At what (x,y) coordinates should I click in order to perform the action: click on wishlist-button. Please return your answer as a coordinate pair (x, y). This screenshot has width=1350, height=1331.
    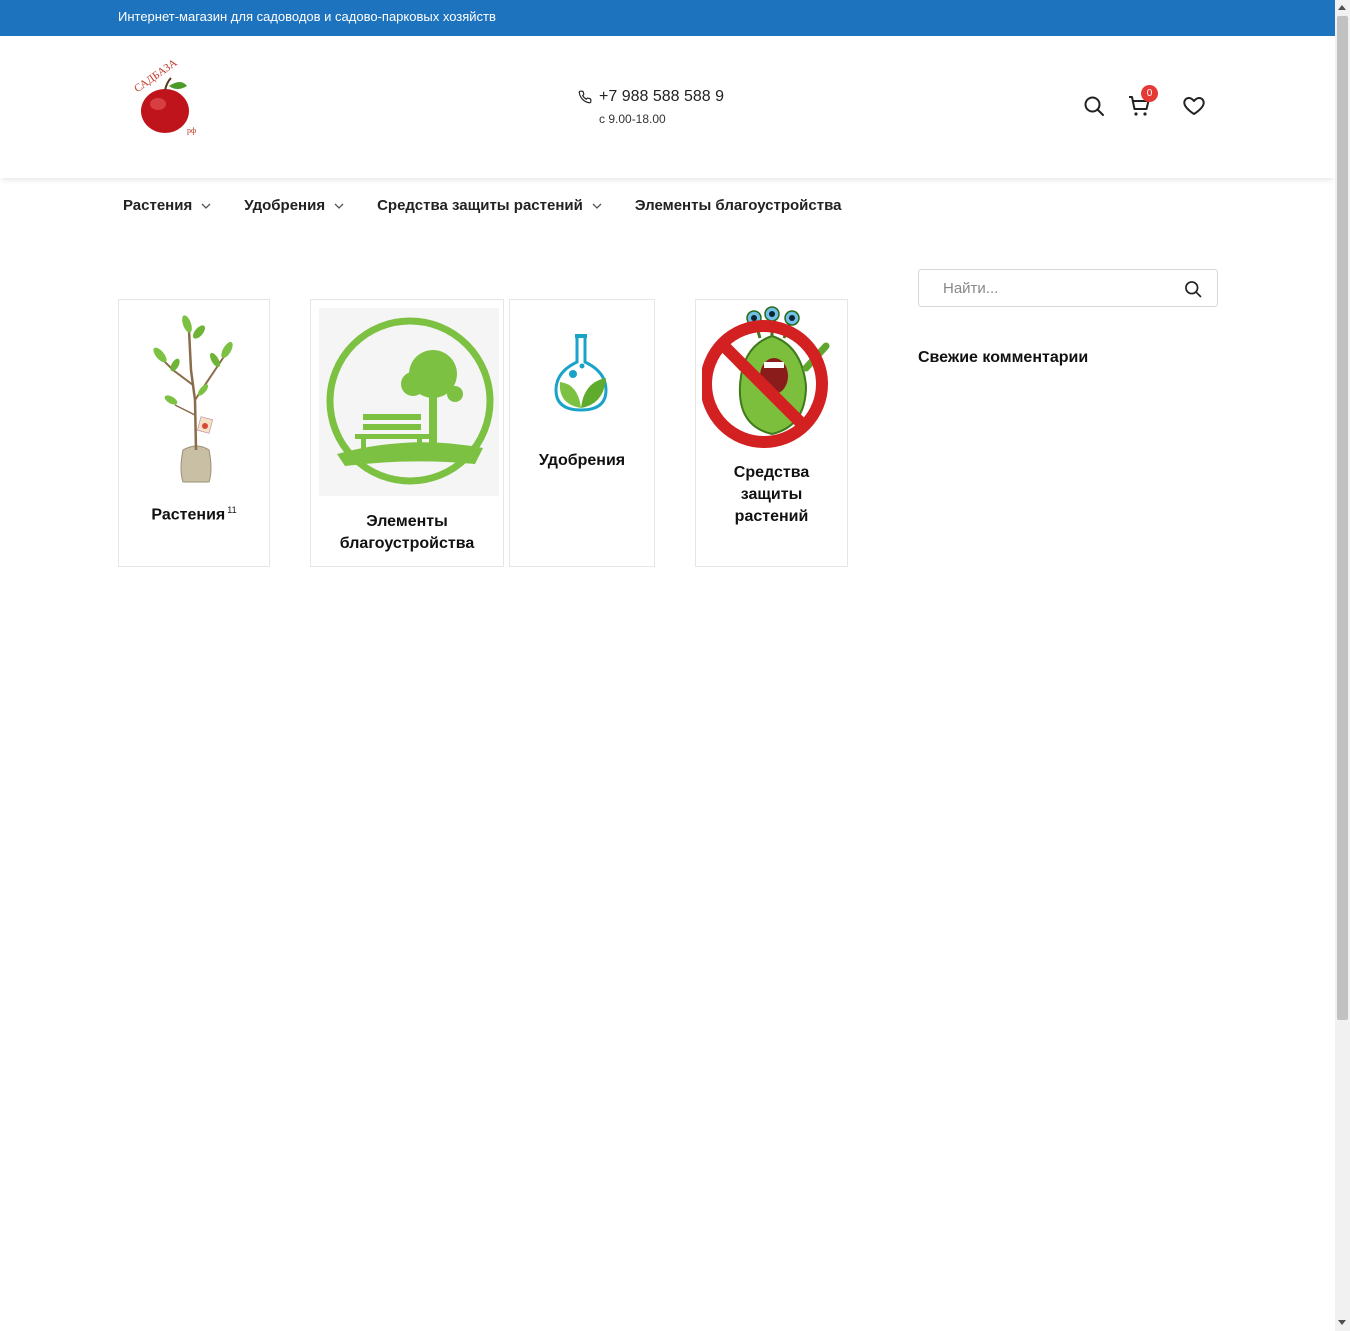
    Looking at the image, I should click on (1194, 106).